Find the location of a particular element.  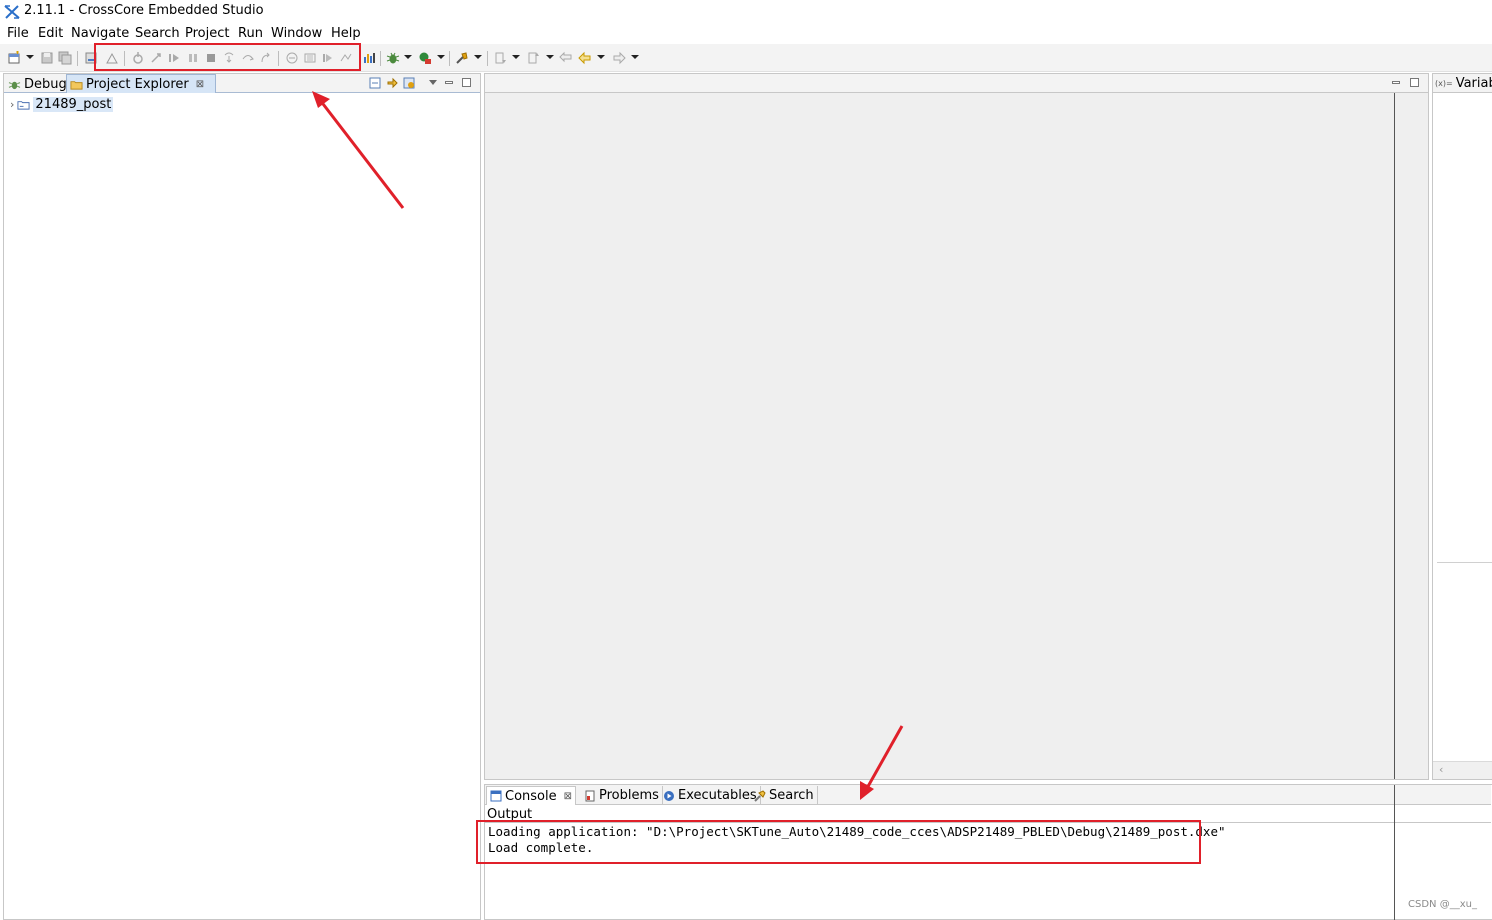

tab-search: Search is located at coordinates (784, 795).